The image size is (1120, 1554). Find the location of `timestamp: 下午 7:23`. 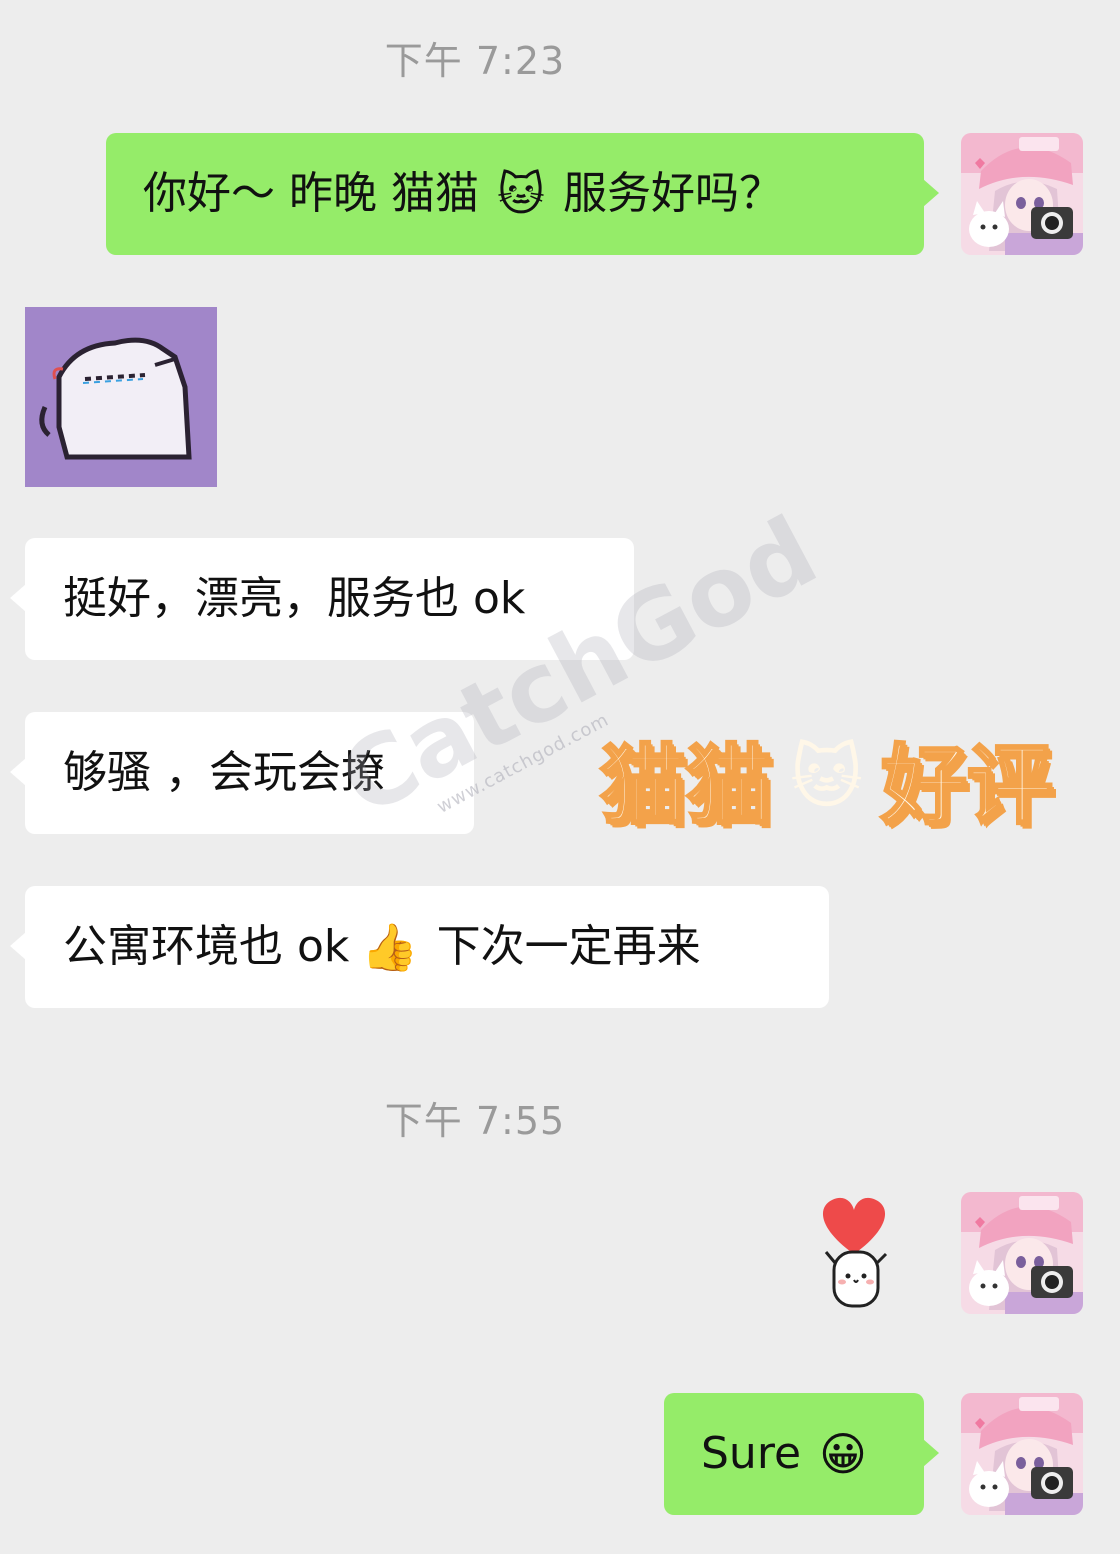

timestamp: 下午 7:23 is located at coordinates (475, 61).